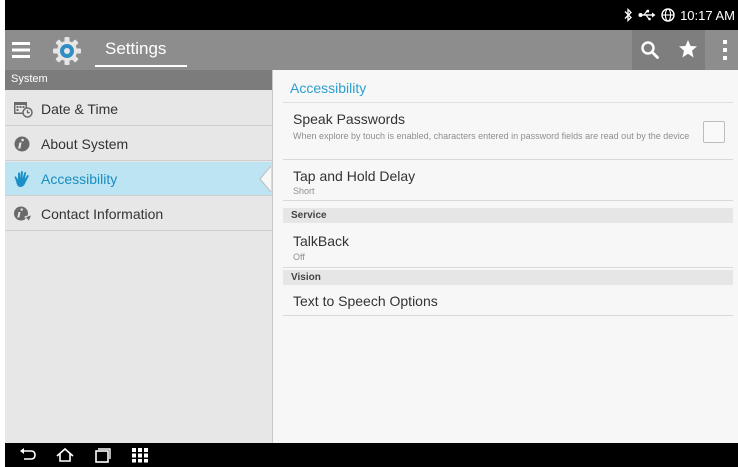 This screenshot has width=738, height=467. Describe the element at coordinates (102, 455) in the screenshot. I see `recent-apps-icon` at that location.